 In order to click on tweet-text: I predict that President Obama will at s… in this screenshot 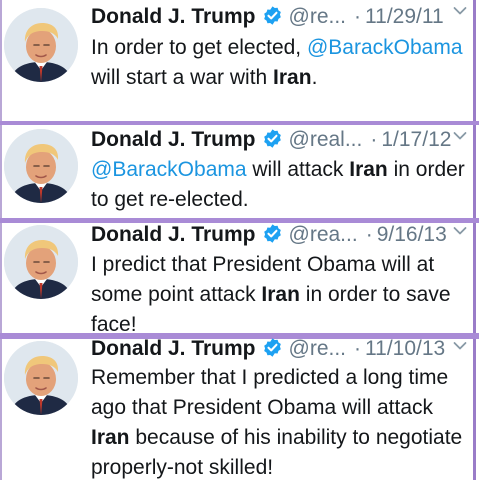, I will do `click(279, 295)`.